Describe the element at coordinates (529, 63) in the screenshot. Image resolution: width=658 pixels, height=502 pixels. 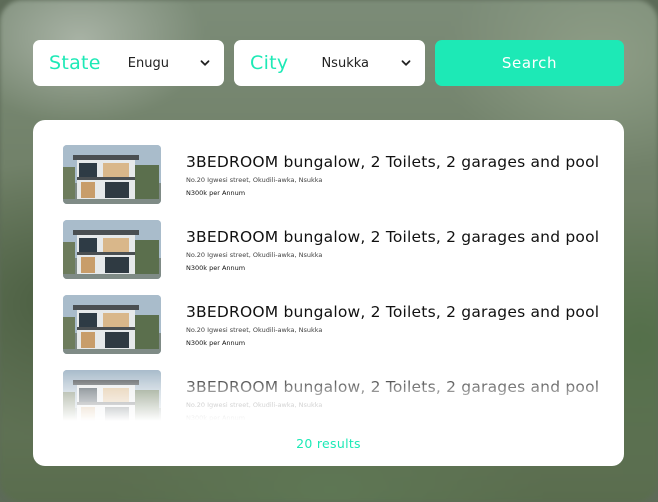
I see `search-button: Search` at that location.